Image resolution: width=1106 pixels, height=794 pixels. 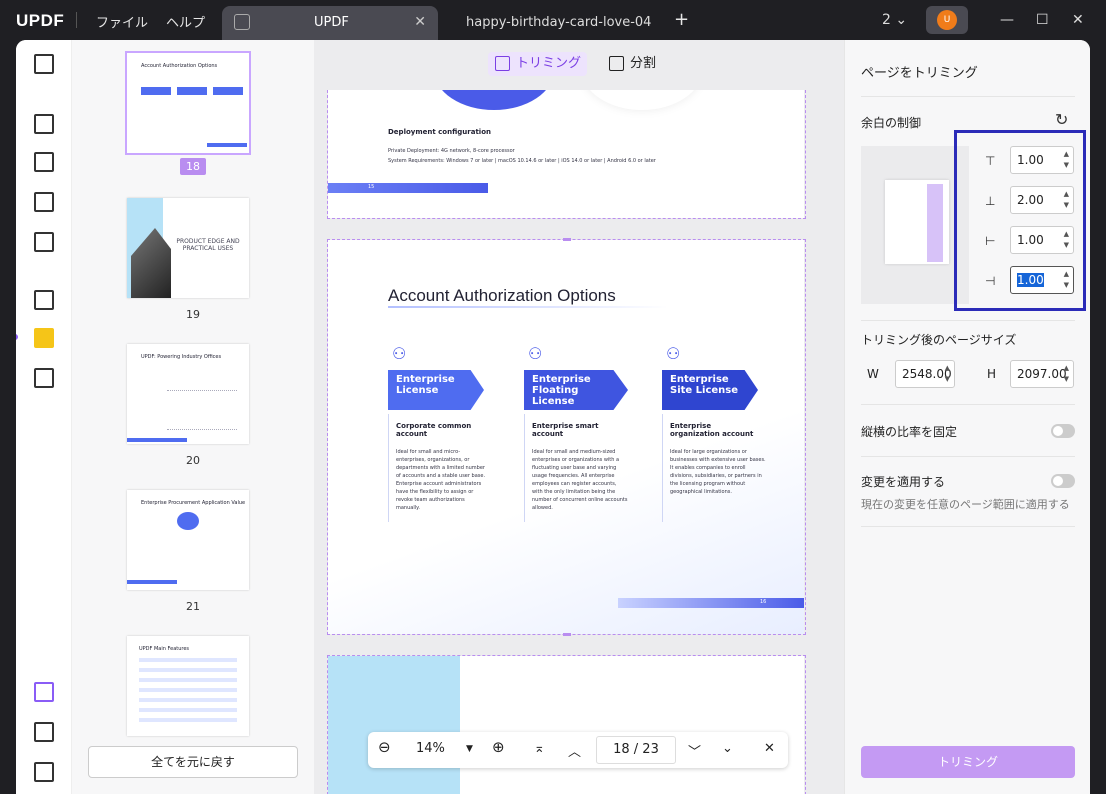 What do you see at coordinates (44, 300) in the screenshot?
I see `organize-icon` at bounding box center [44, 300].